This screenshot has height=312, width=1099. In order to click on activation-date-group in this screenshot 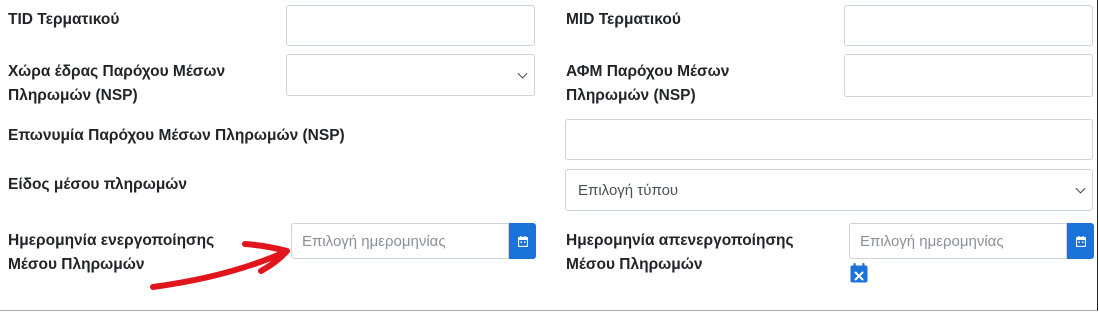, I will do `click(413, 241)`.